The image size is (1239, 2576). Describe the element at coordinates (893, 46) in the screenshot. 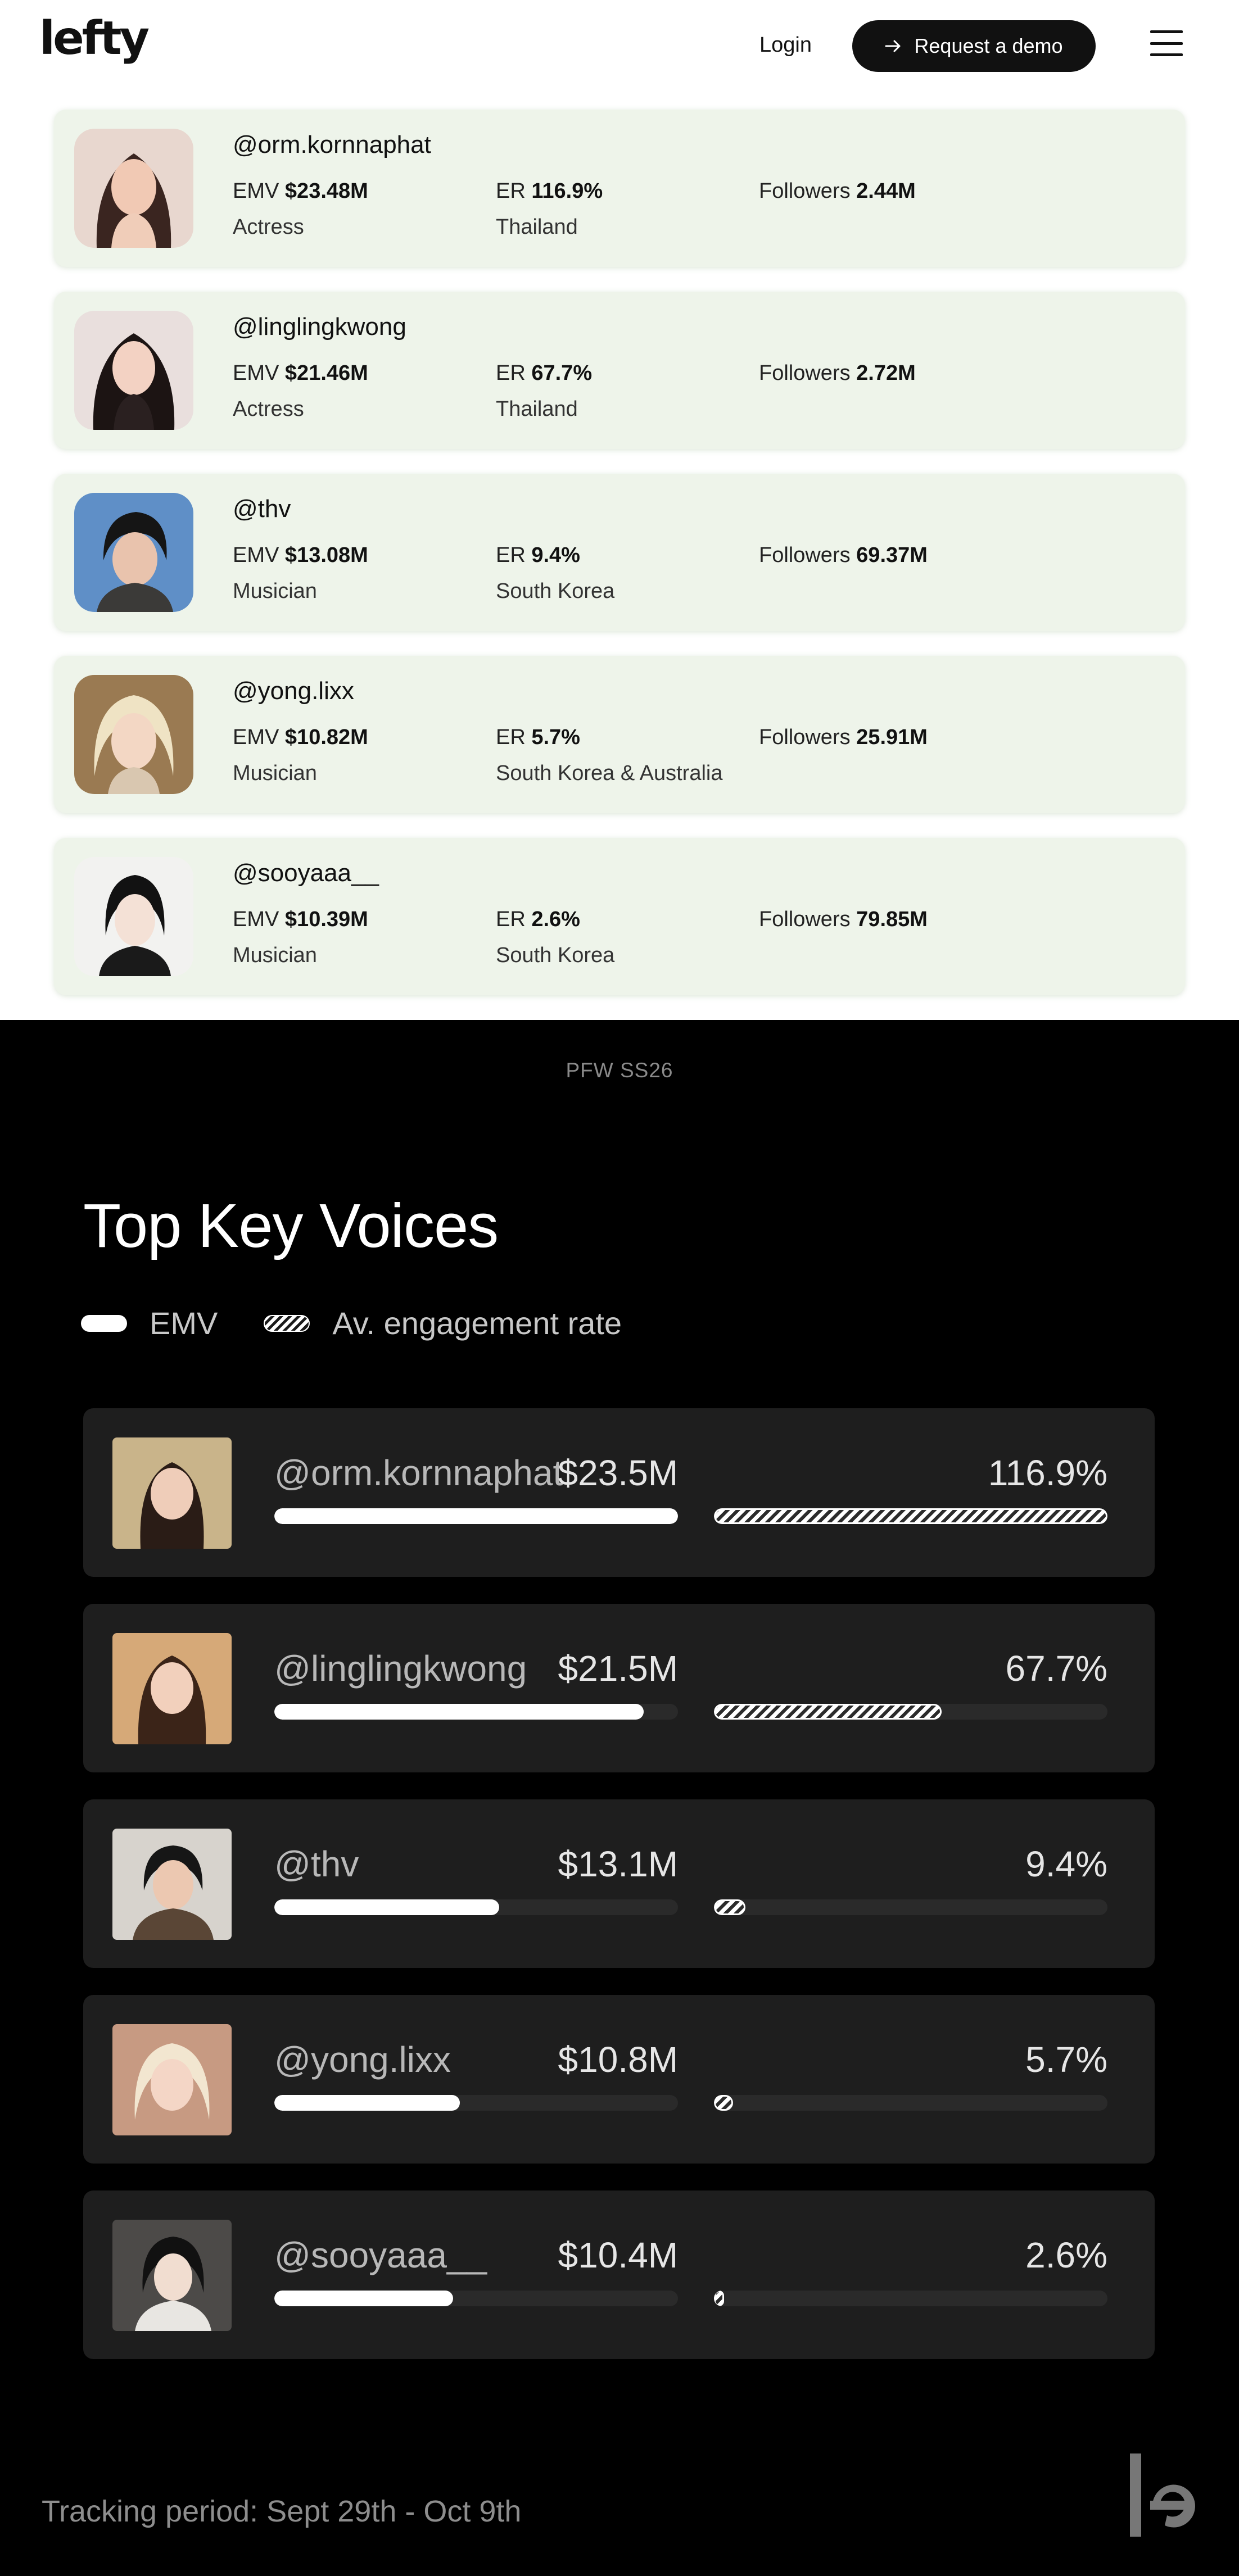

I see `arrow-right-icon` at that location.